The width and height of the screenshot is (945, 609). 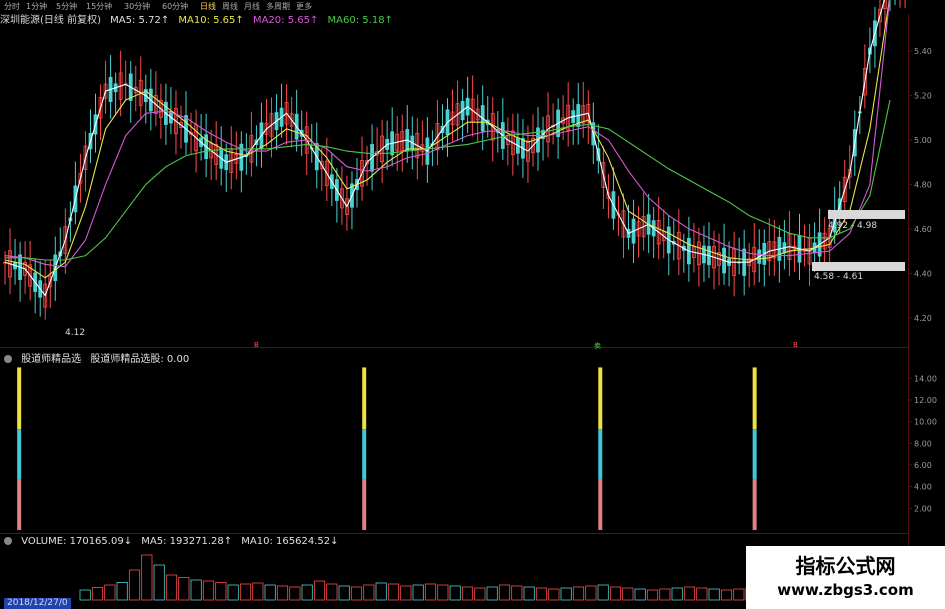 I want to click on sell-marker: 卖, so click(x=597, y=346).